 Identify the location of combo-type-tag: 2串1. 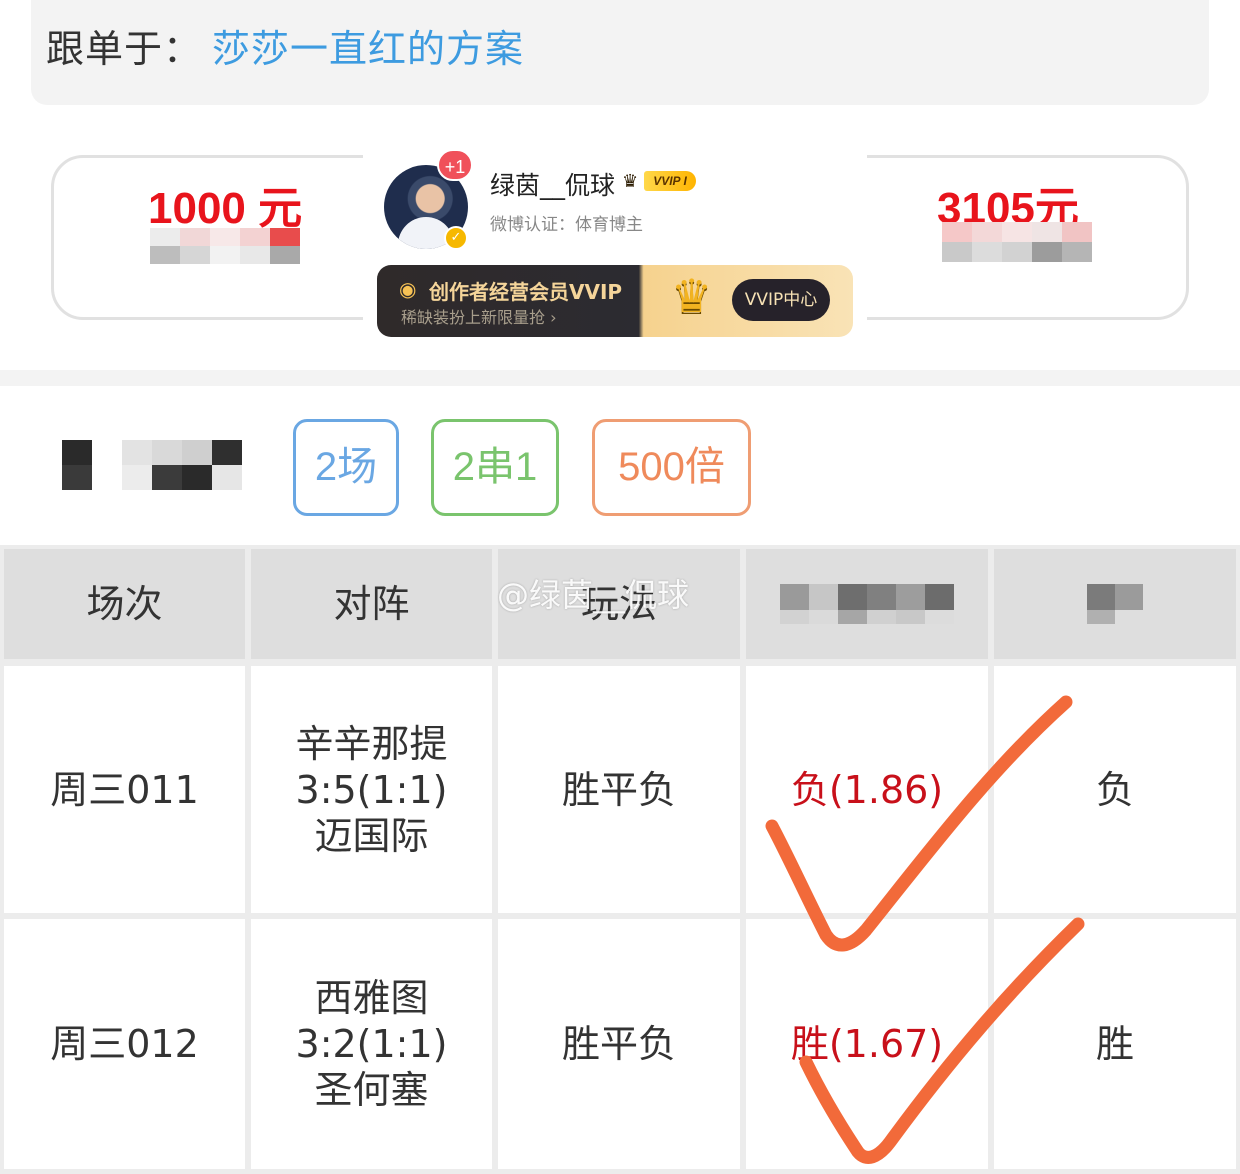
(495, 467).